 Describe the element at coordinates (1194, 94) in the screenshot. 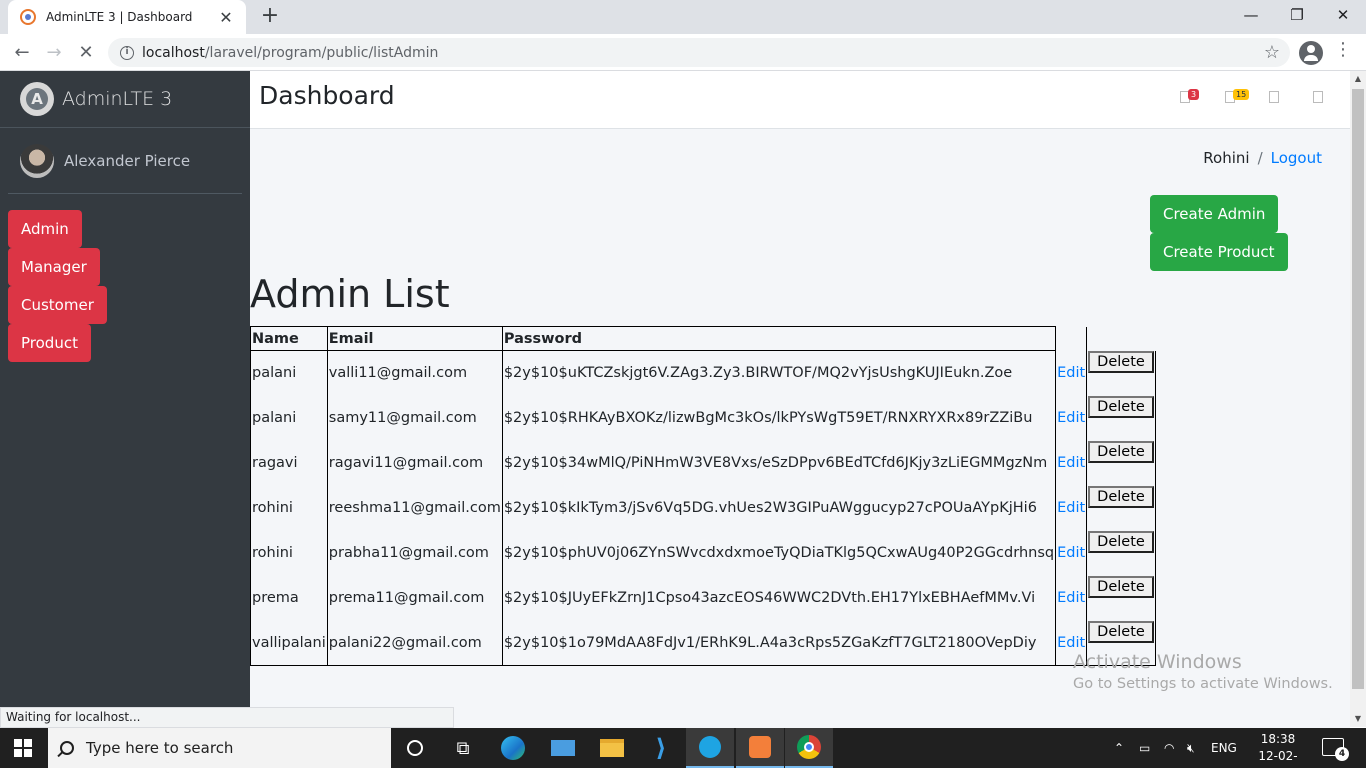

I see `comments-badge: 3` at that location.